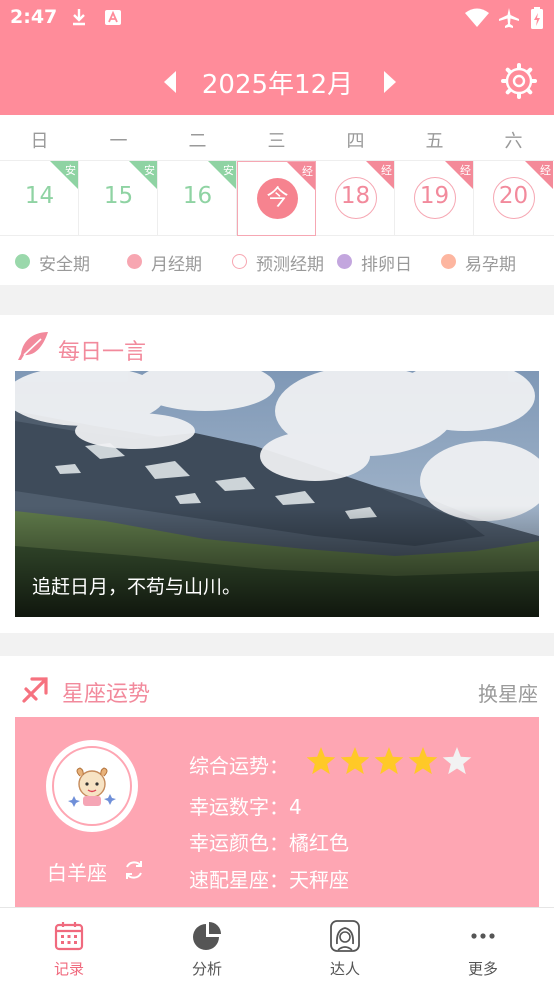  What do you see at coordinates (490, 265) in the screenshot?
I see `legend-label: 易孕期` at bounding box center [490, 265].